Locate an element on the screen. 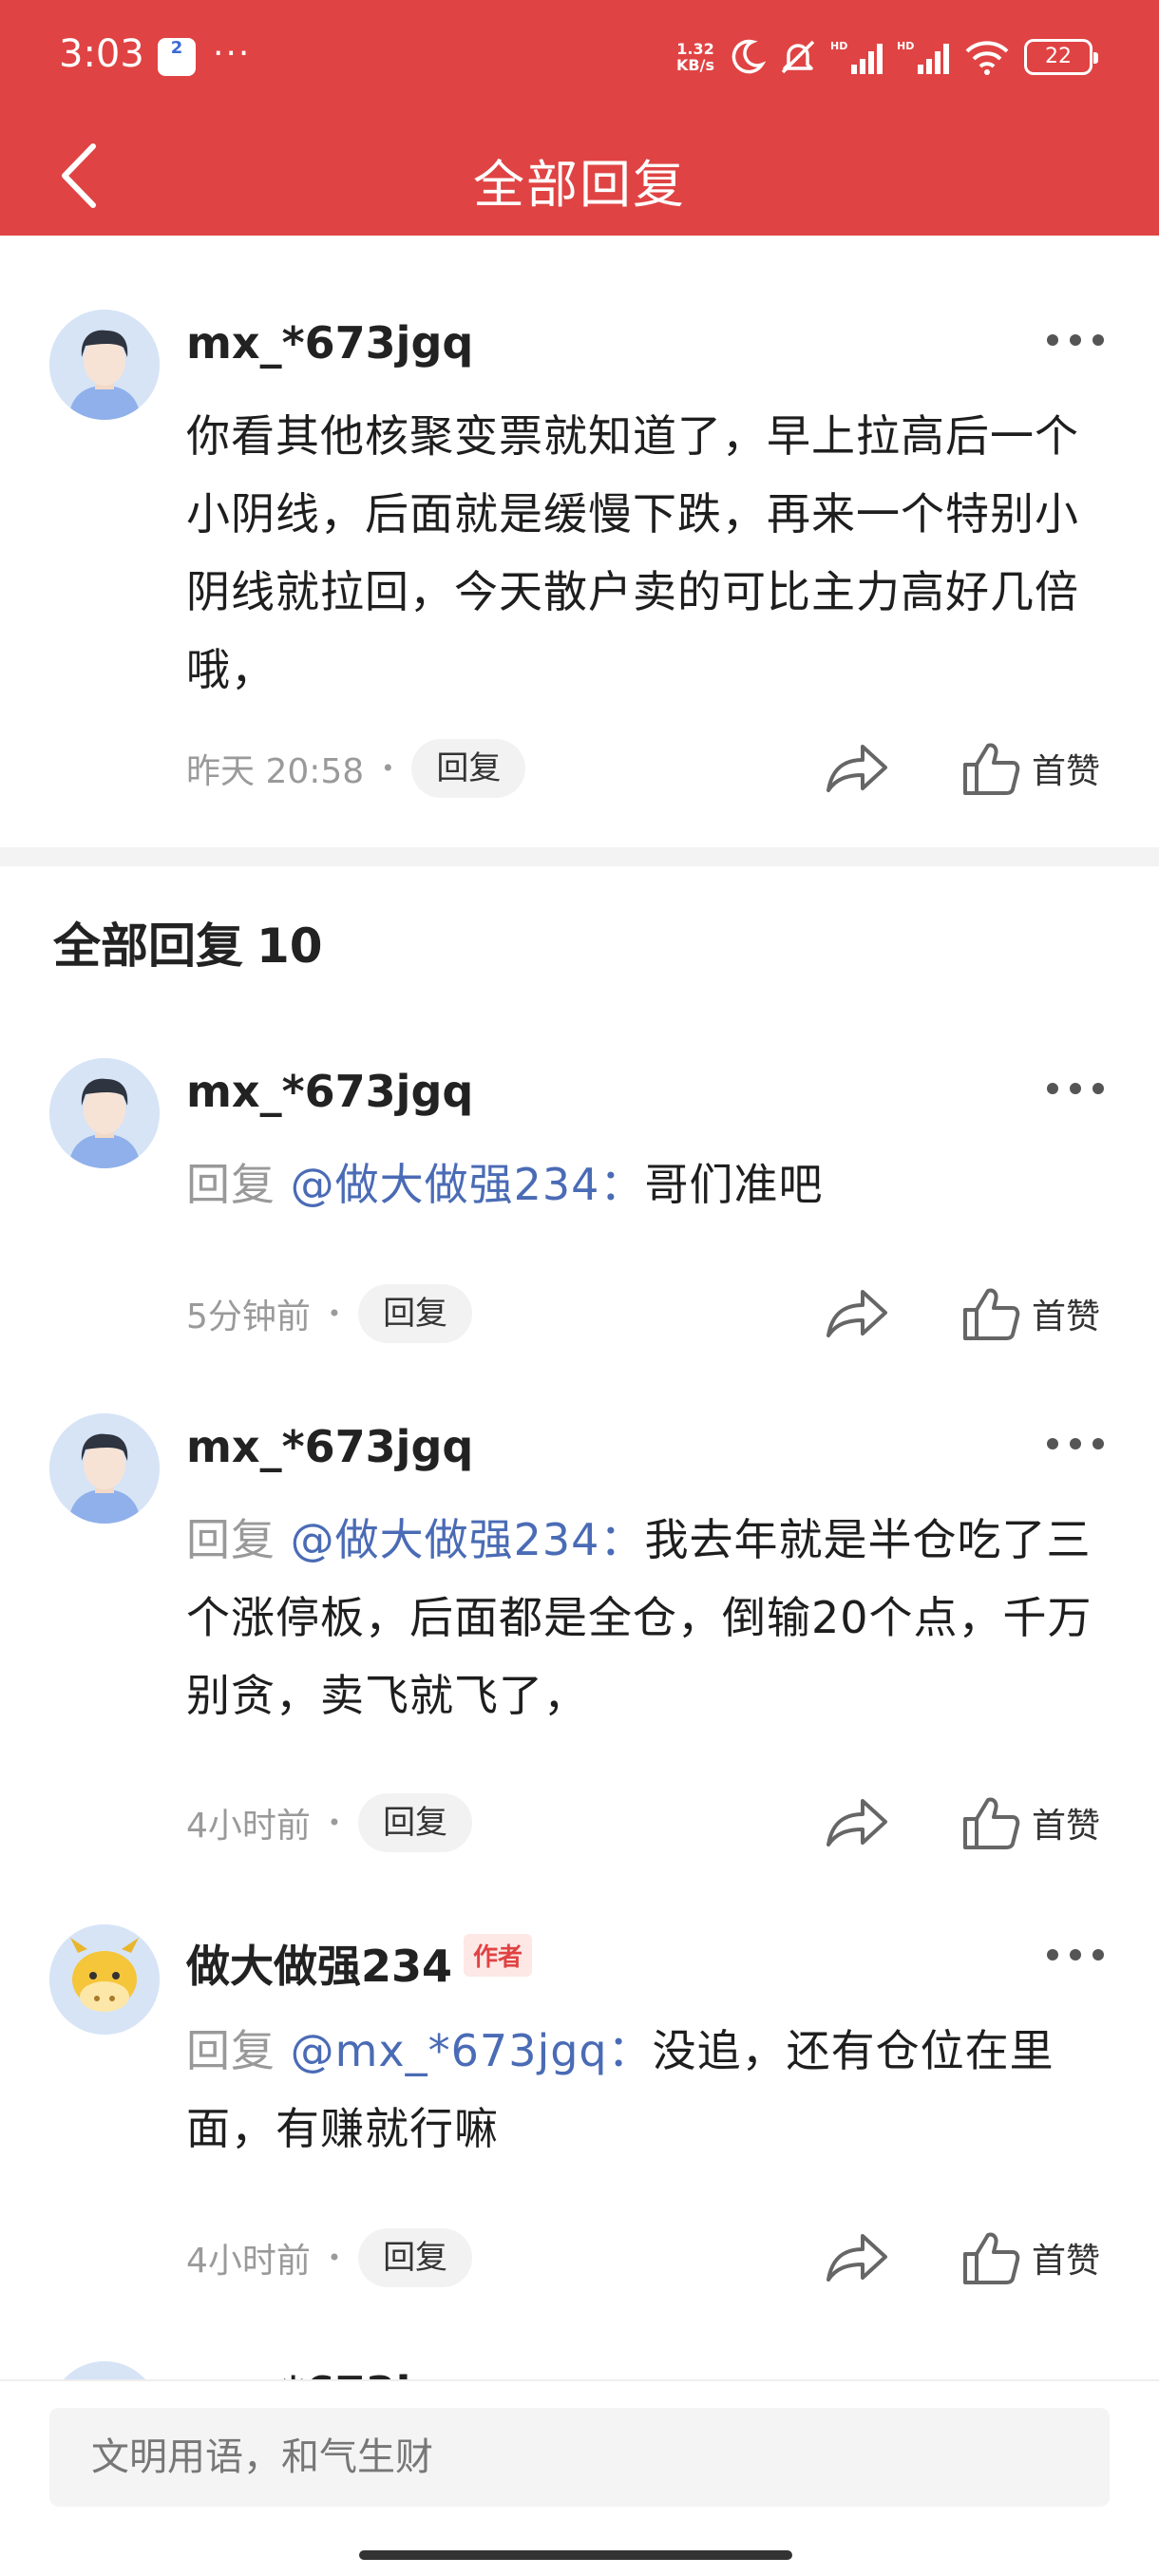 Image resolution: width=1159 pixels, height=2576 pixels. reply-username: mx_*673j is located at coordinates (298, 2373).